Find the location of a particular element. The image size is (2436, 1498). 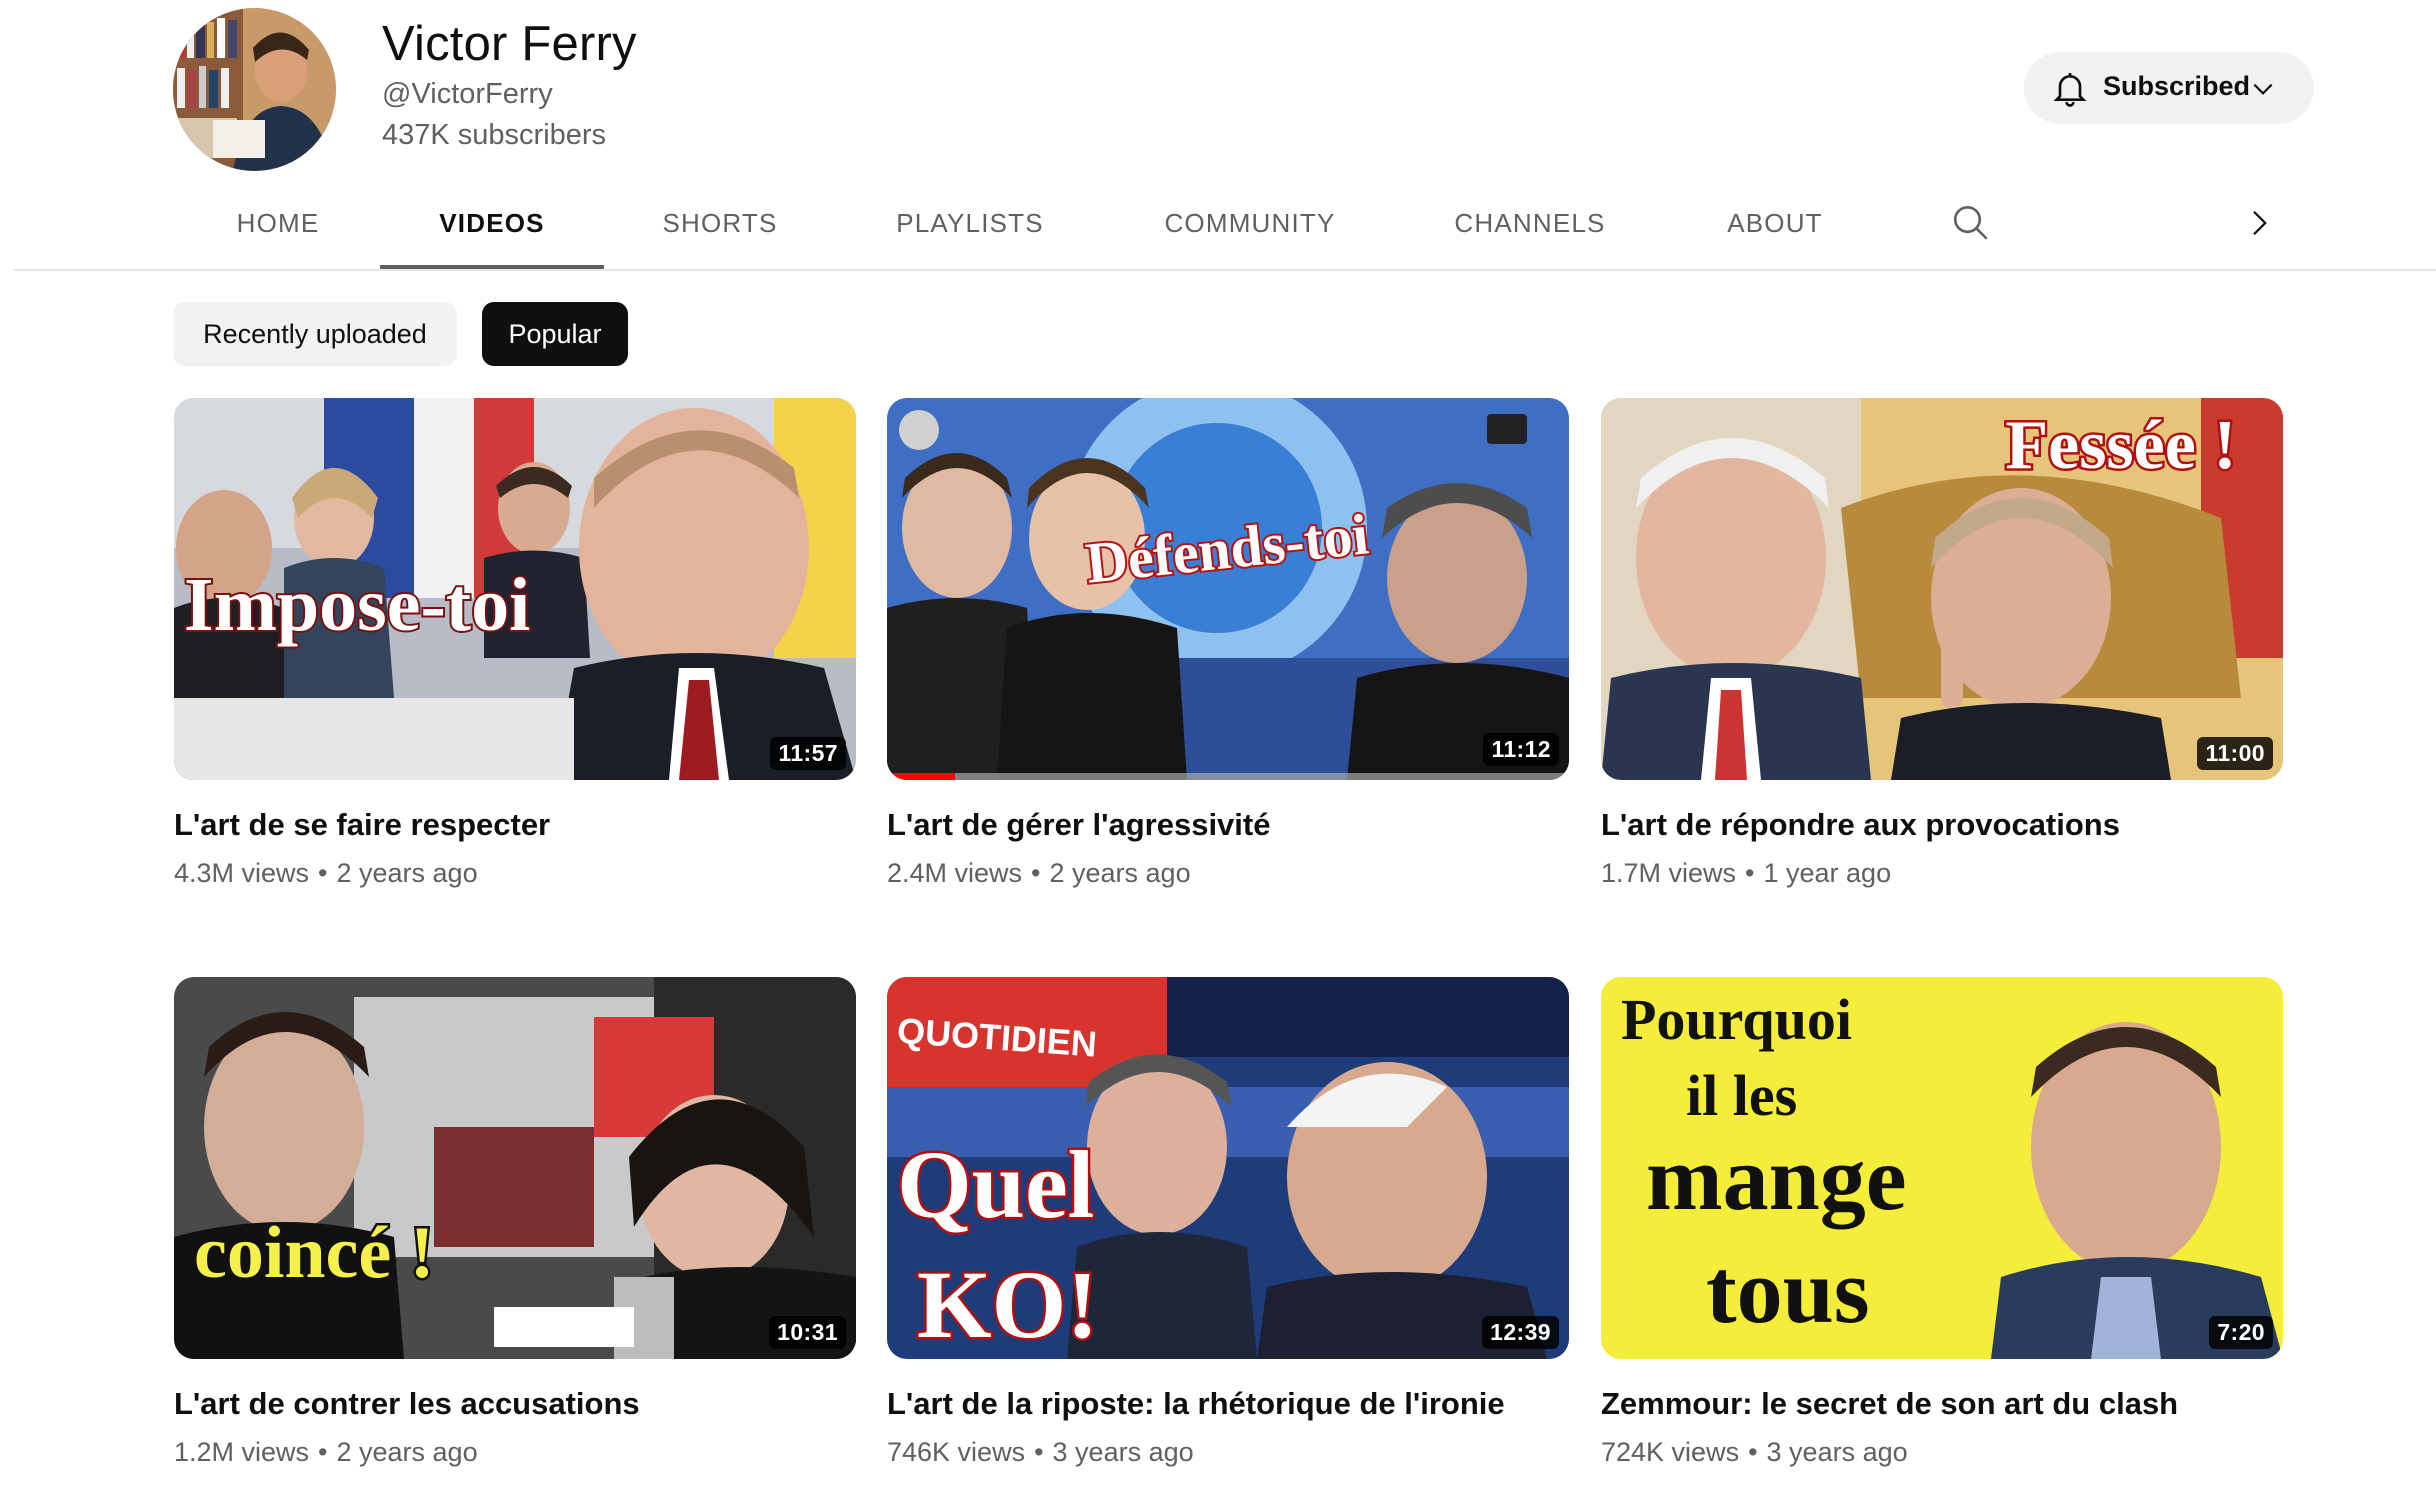

tab-channels: CHANNELS is located at coordinates (1530, 223).